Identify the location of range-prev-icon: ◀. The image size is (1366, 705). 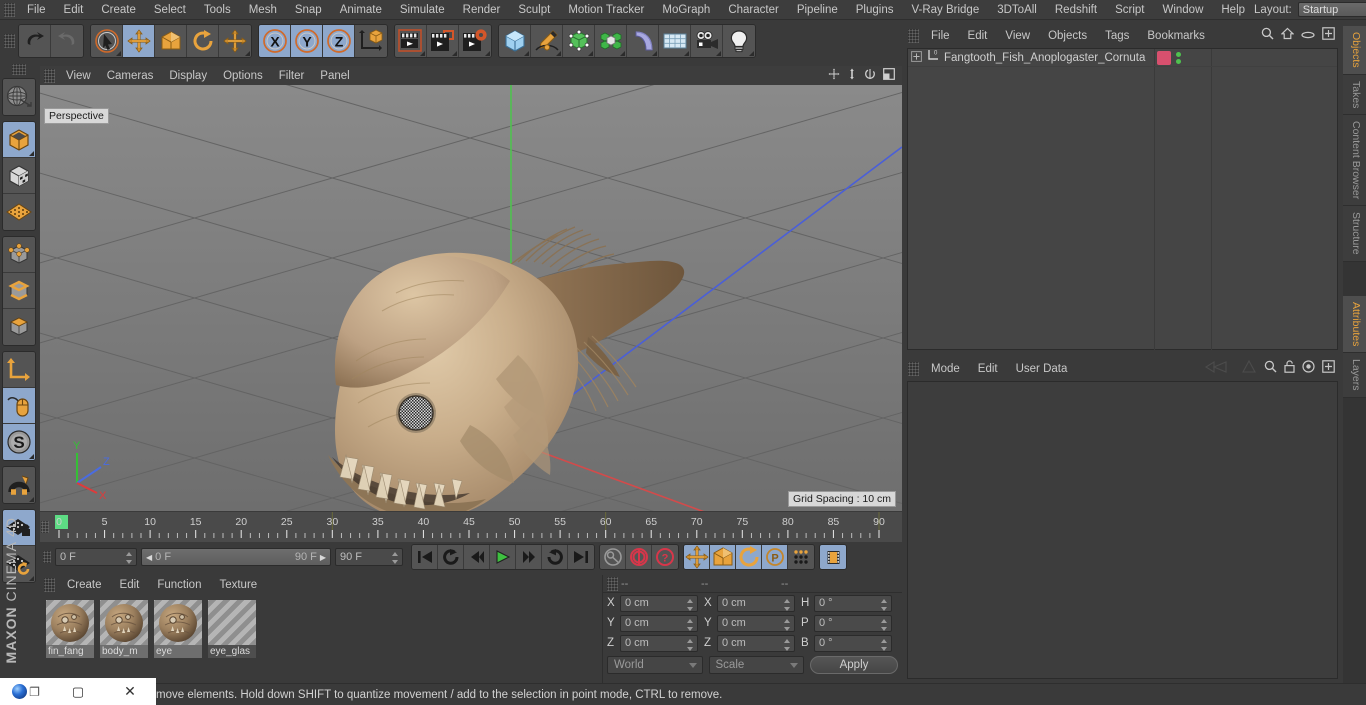
(149, 557).